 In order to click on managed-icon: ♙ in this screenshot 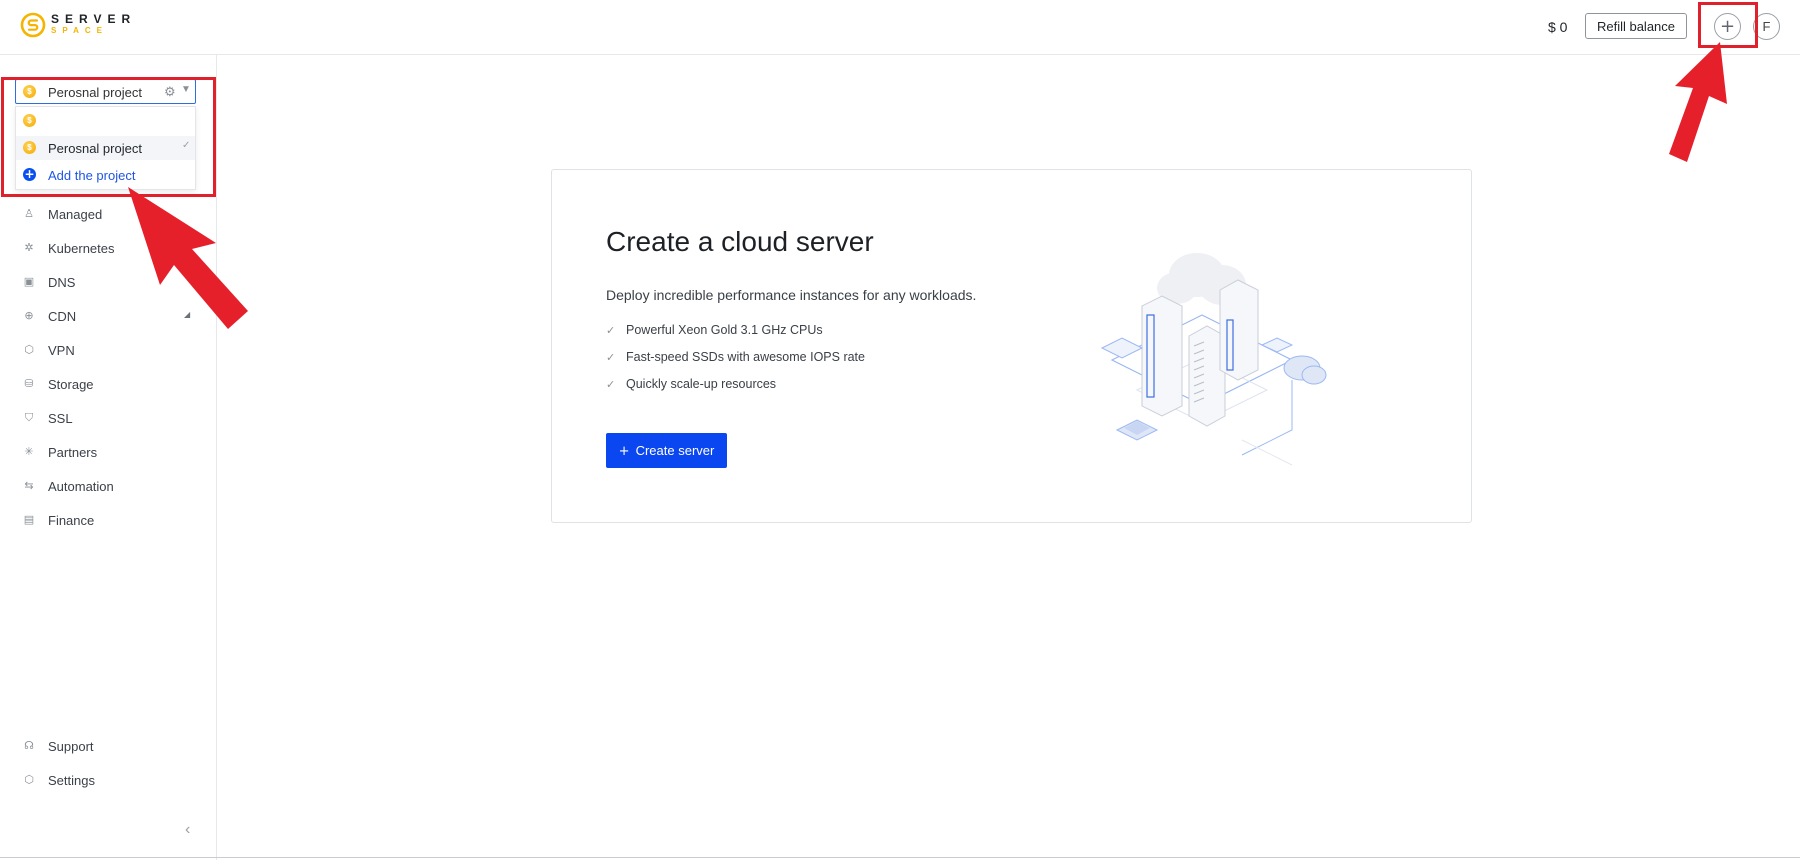, I will do `click(29, 213)`.